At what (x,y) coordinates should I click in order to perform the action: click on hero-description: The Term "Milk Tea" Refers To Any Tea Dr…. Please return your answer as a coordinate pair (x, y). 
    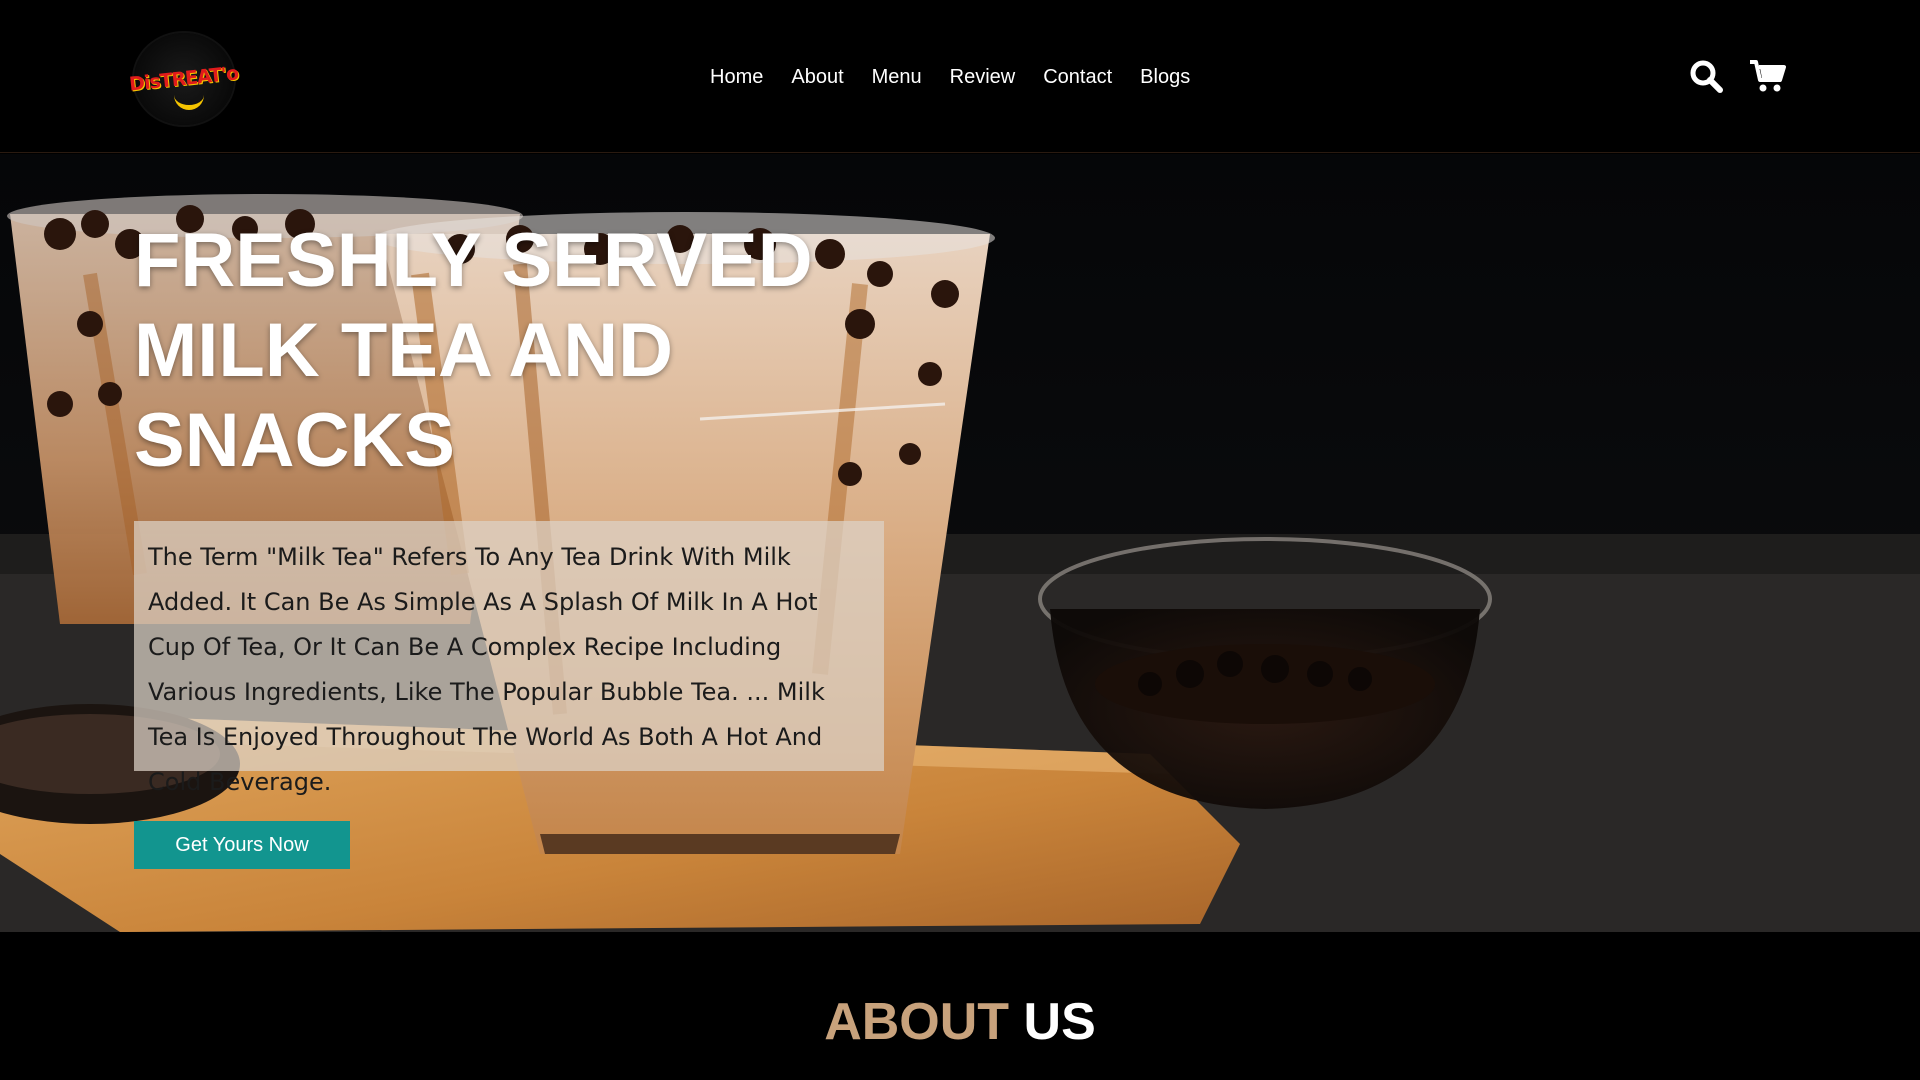
    Looking at the image, I should click on (509, 658).